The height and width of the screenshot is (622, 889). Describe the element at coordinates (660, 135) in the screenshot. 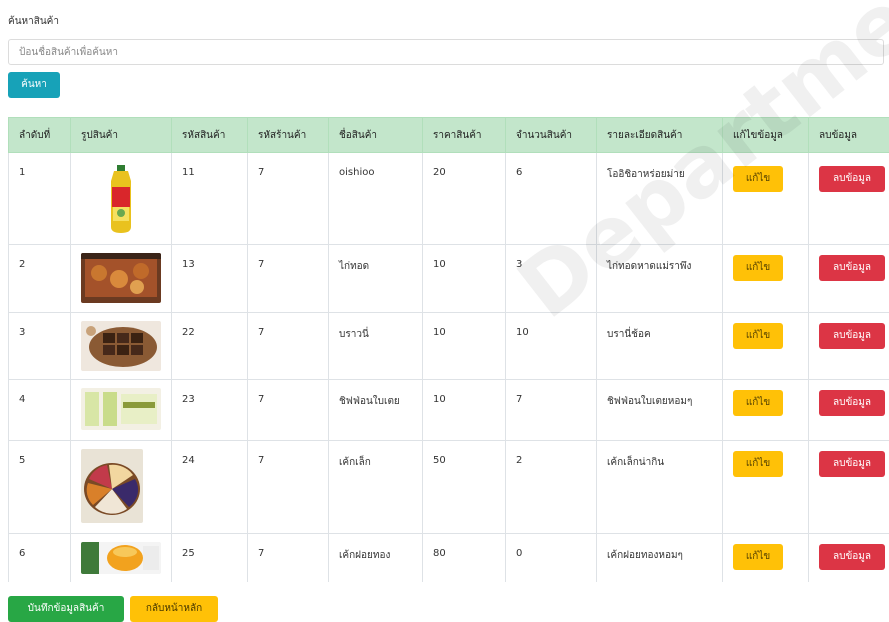

I see `header-detail: รายละเอียดสินค้า` at that location.